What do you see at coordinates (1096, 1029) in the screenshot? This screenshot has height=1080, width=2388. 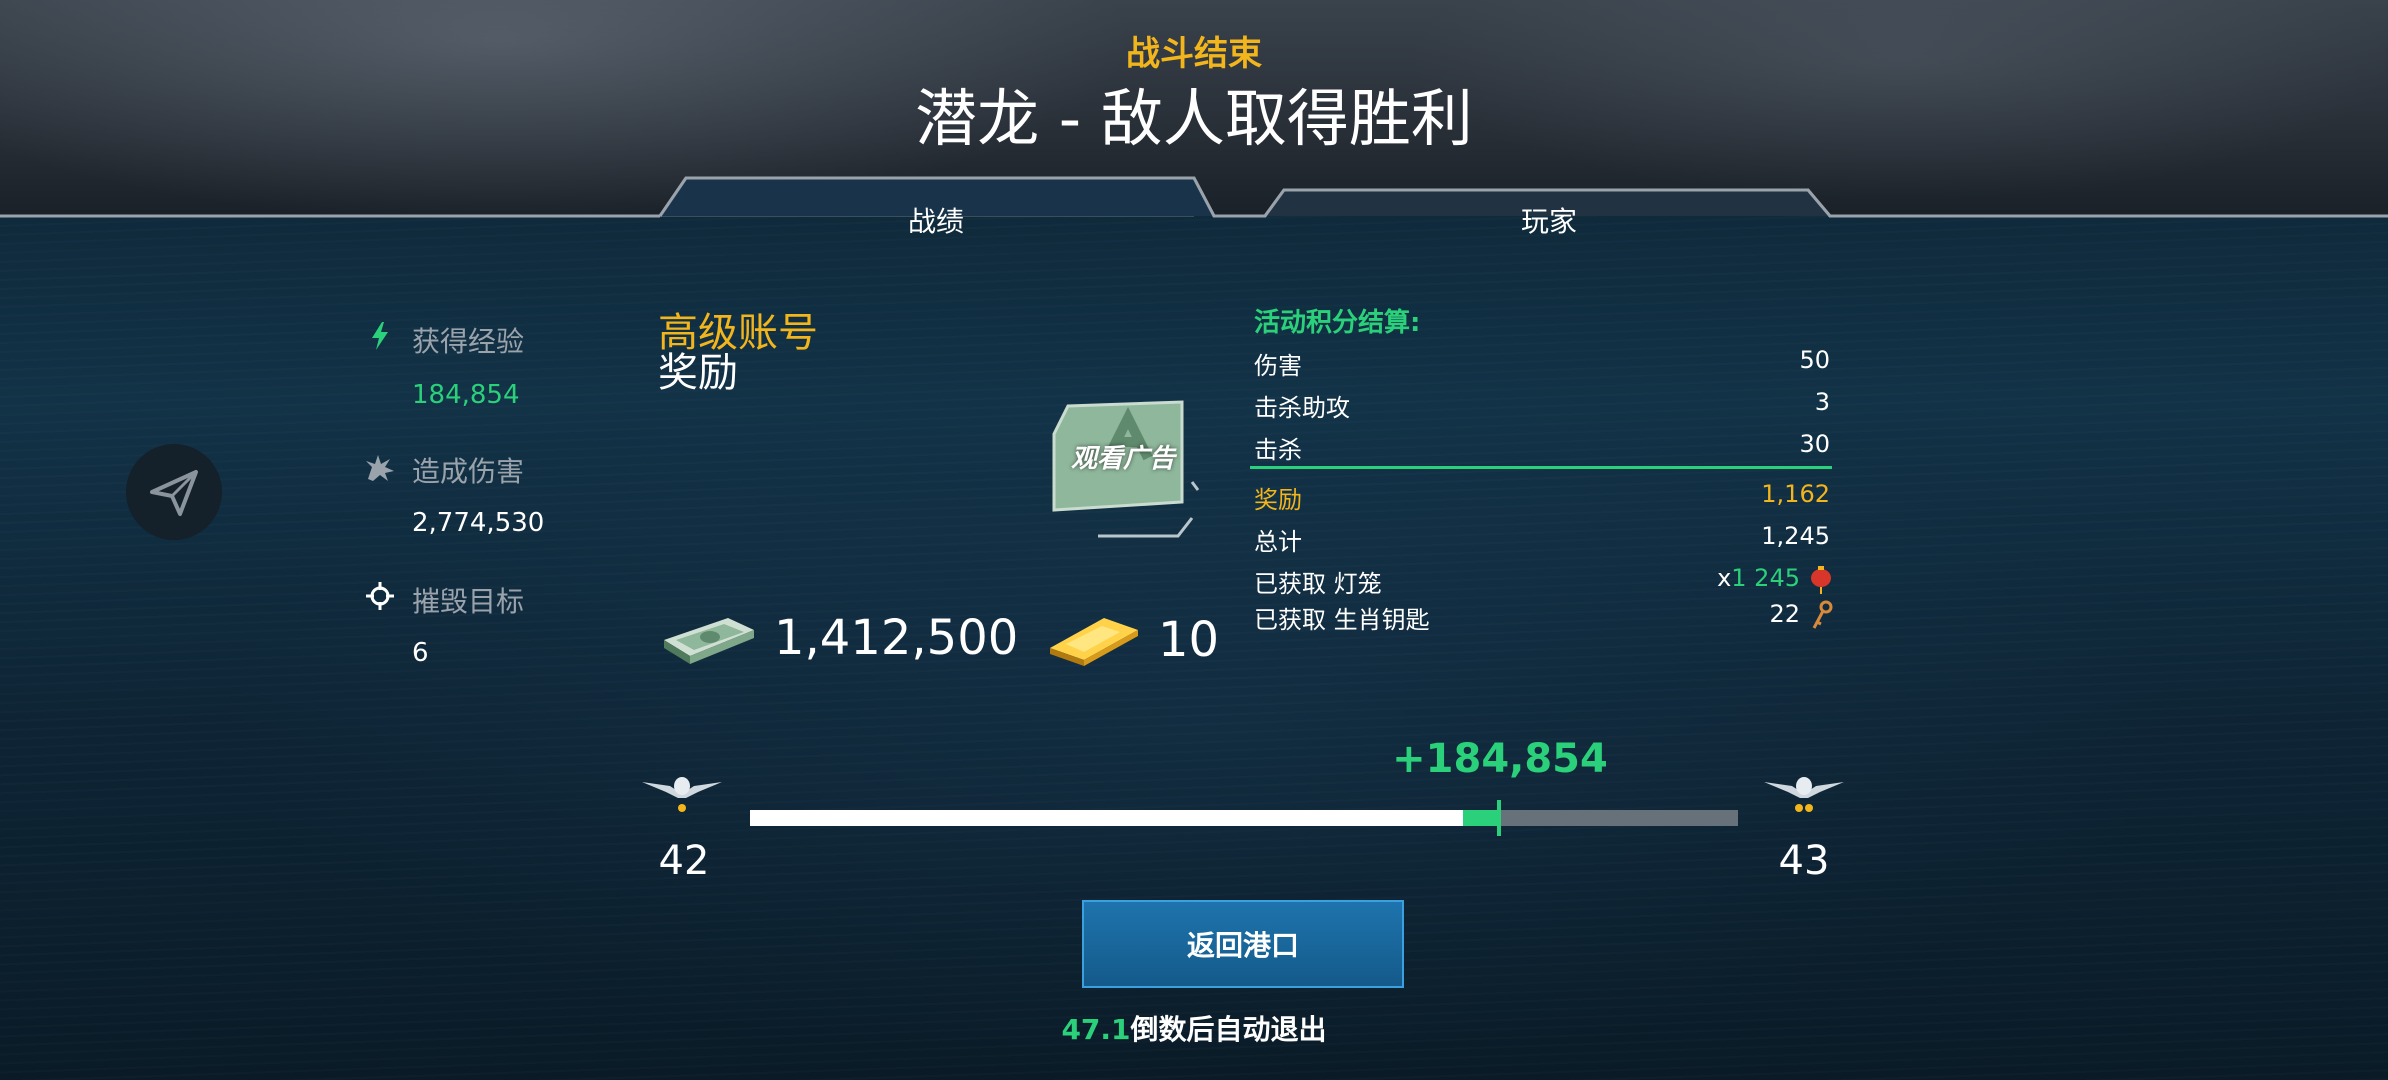 I see `countdown-value: 47.1` at bounding box center [1096, 1029].